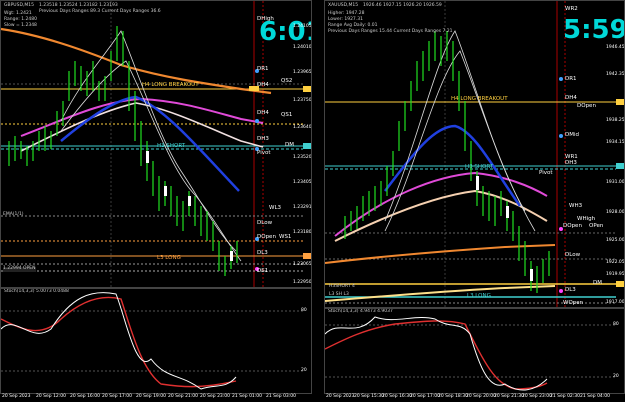 The height and width of the screenshot is (402, 625). Describe the element at coordinates (36, 291) in the screenshot. I see `left-oscillator-title: Stoch(14,3,3) 5.0073 0.0488` at that location.